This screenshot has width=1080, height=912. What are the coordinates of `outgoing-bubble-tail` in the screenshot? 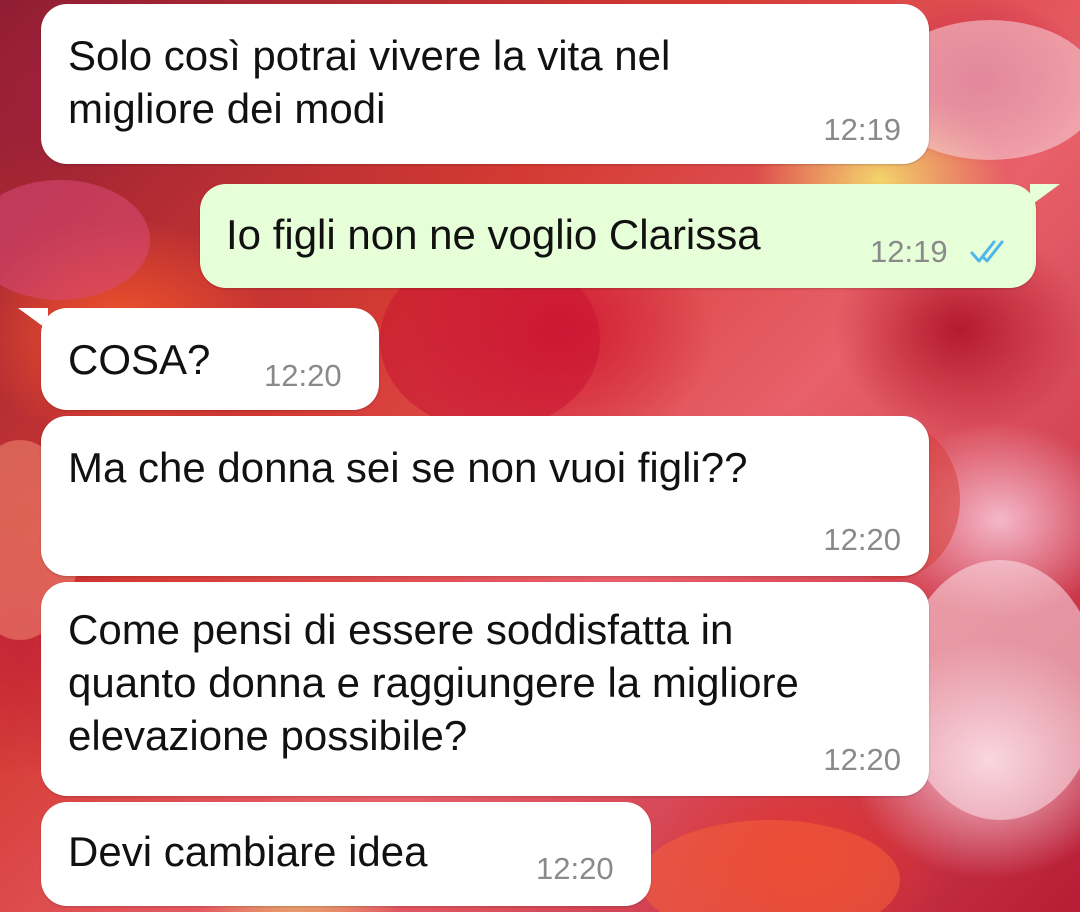 It's located at (1045, 195).